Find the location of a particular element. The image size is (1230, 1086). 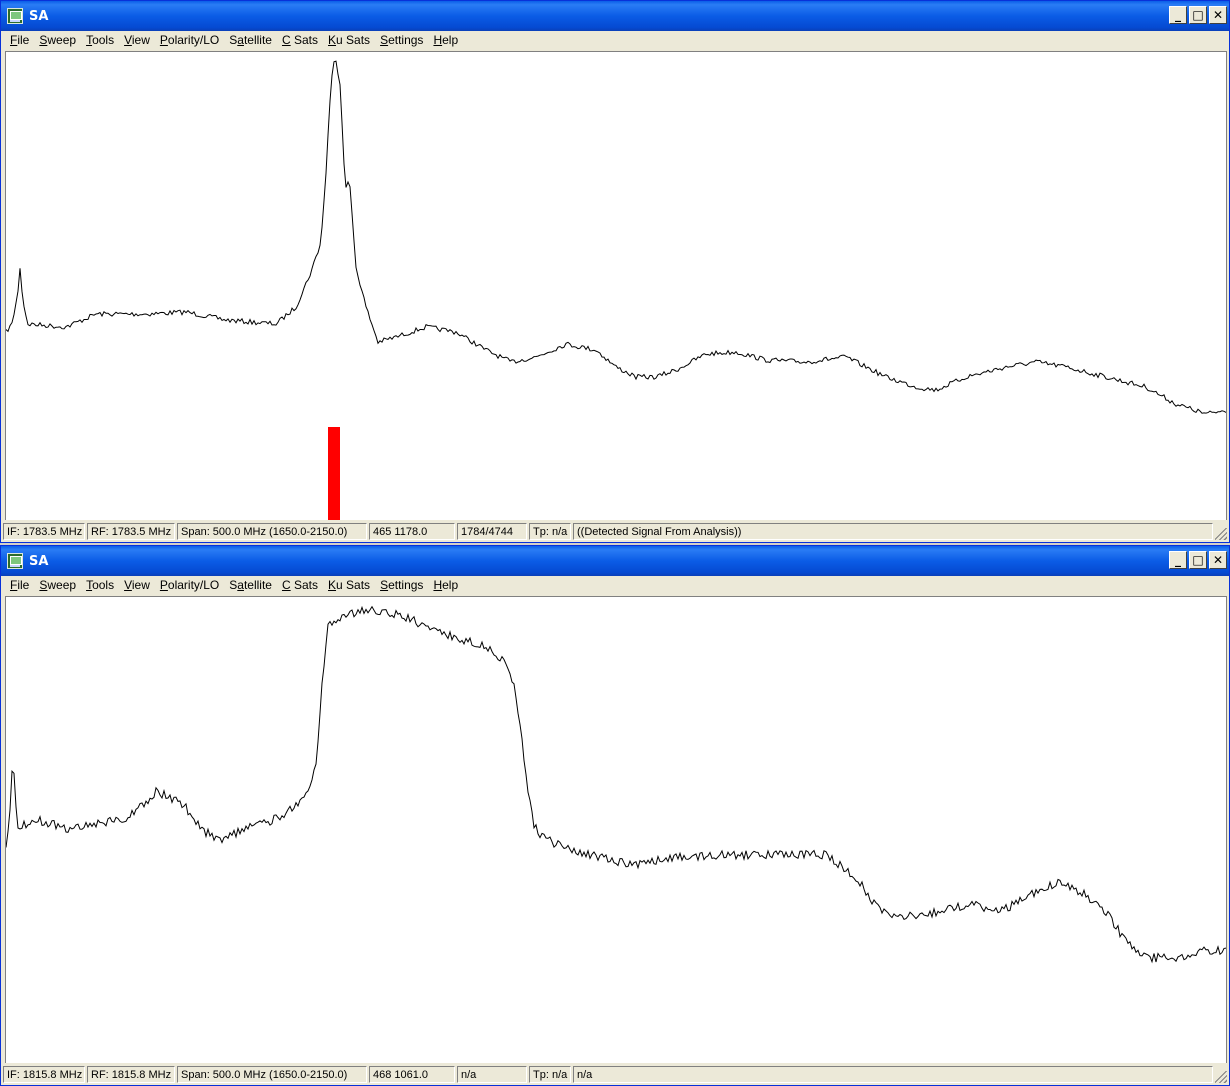

status-cursor: 465 1178.0 is located at coordinates (412, 531).